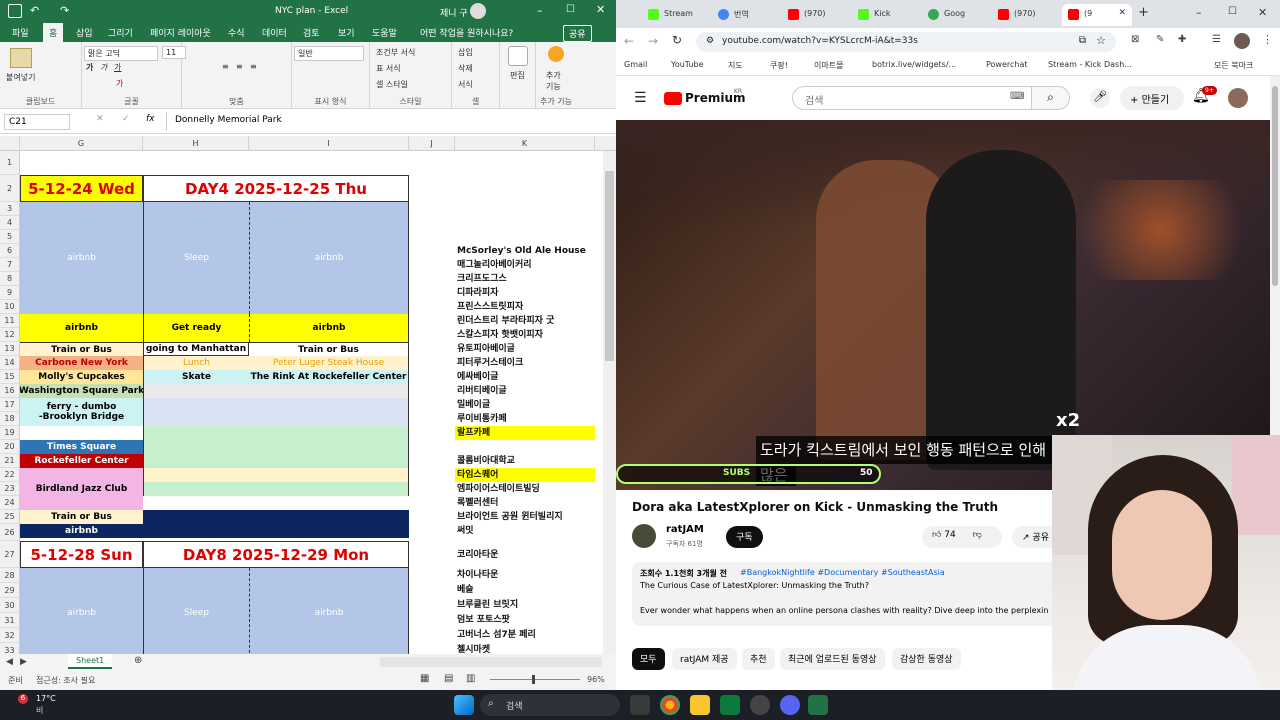  Describe the element at coordinates (887, 15) in the screenshot. I see `browser-tab: Kick` at that location.